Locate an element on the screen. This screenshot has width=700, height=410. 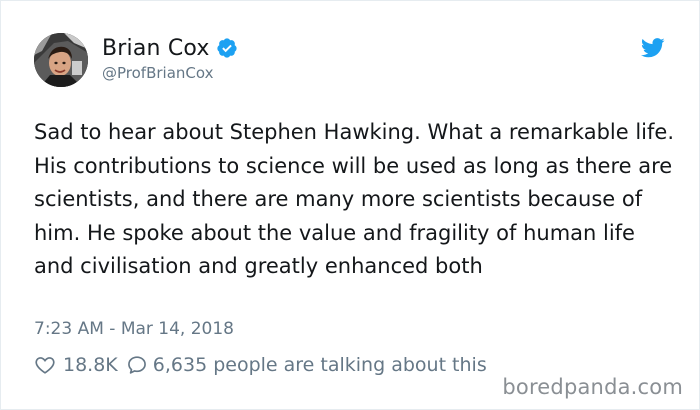
avatar is located at coordinates (61, 60).